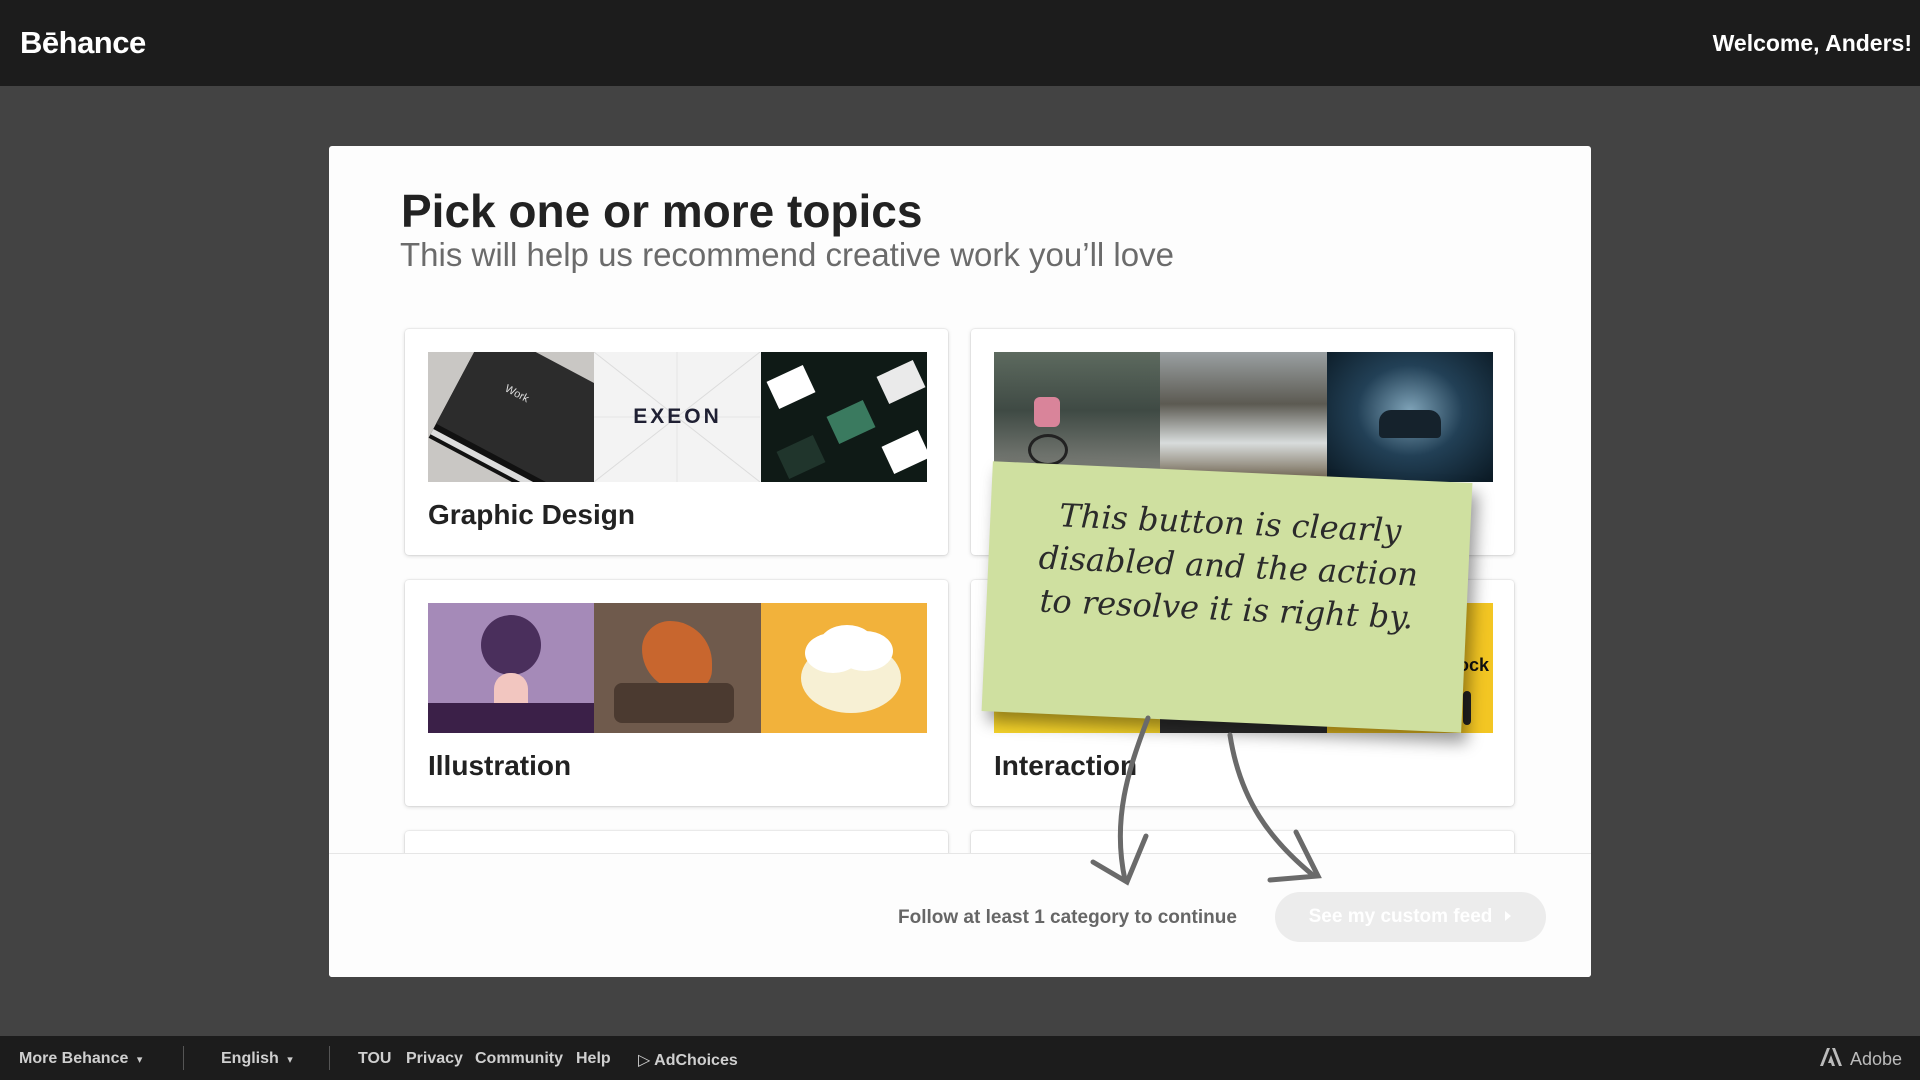  Describe the element at coordinates (531, 514) in the screenshot. I see `card-label: Graphic Design` at that location.